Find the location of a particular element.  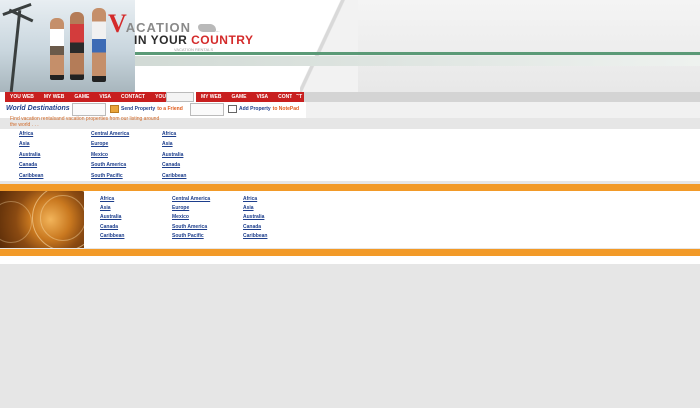

world-destinations-title: World Destinations is located at coordinates (38, 108).